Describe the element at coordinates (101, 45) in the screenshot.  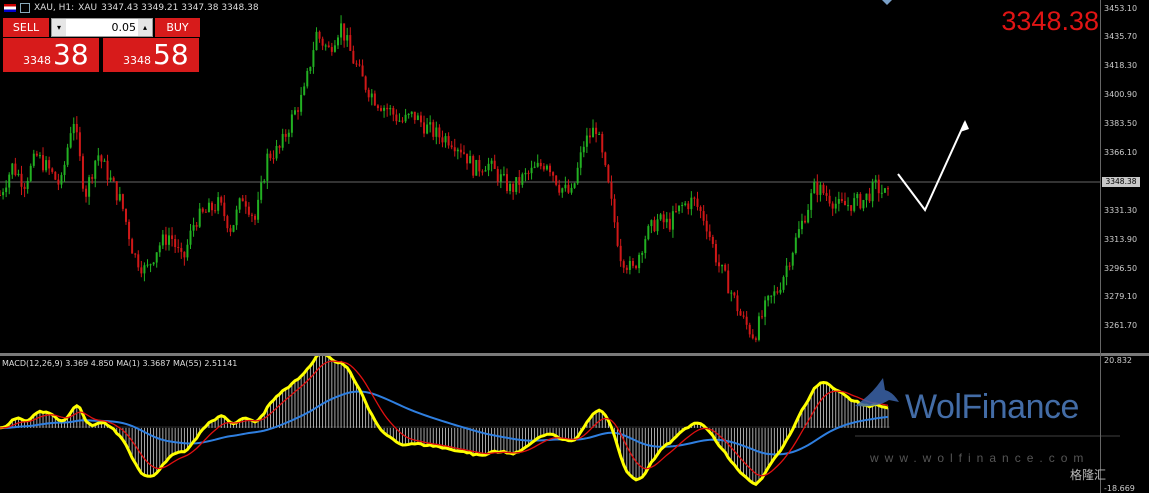
I see `one-click-trading-panel: SELL ▾ 0.05 ▴ BUY 3348 38 3348 58` at that location.